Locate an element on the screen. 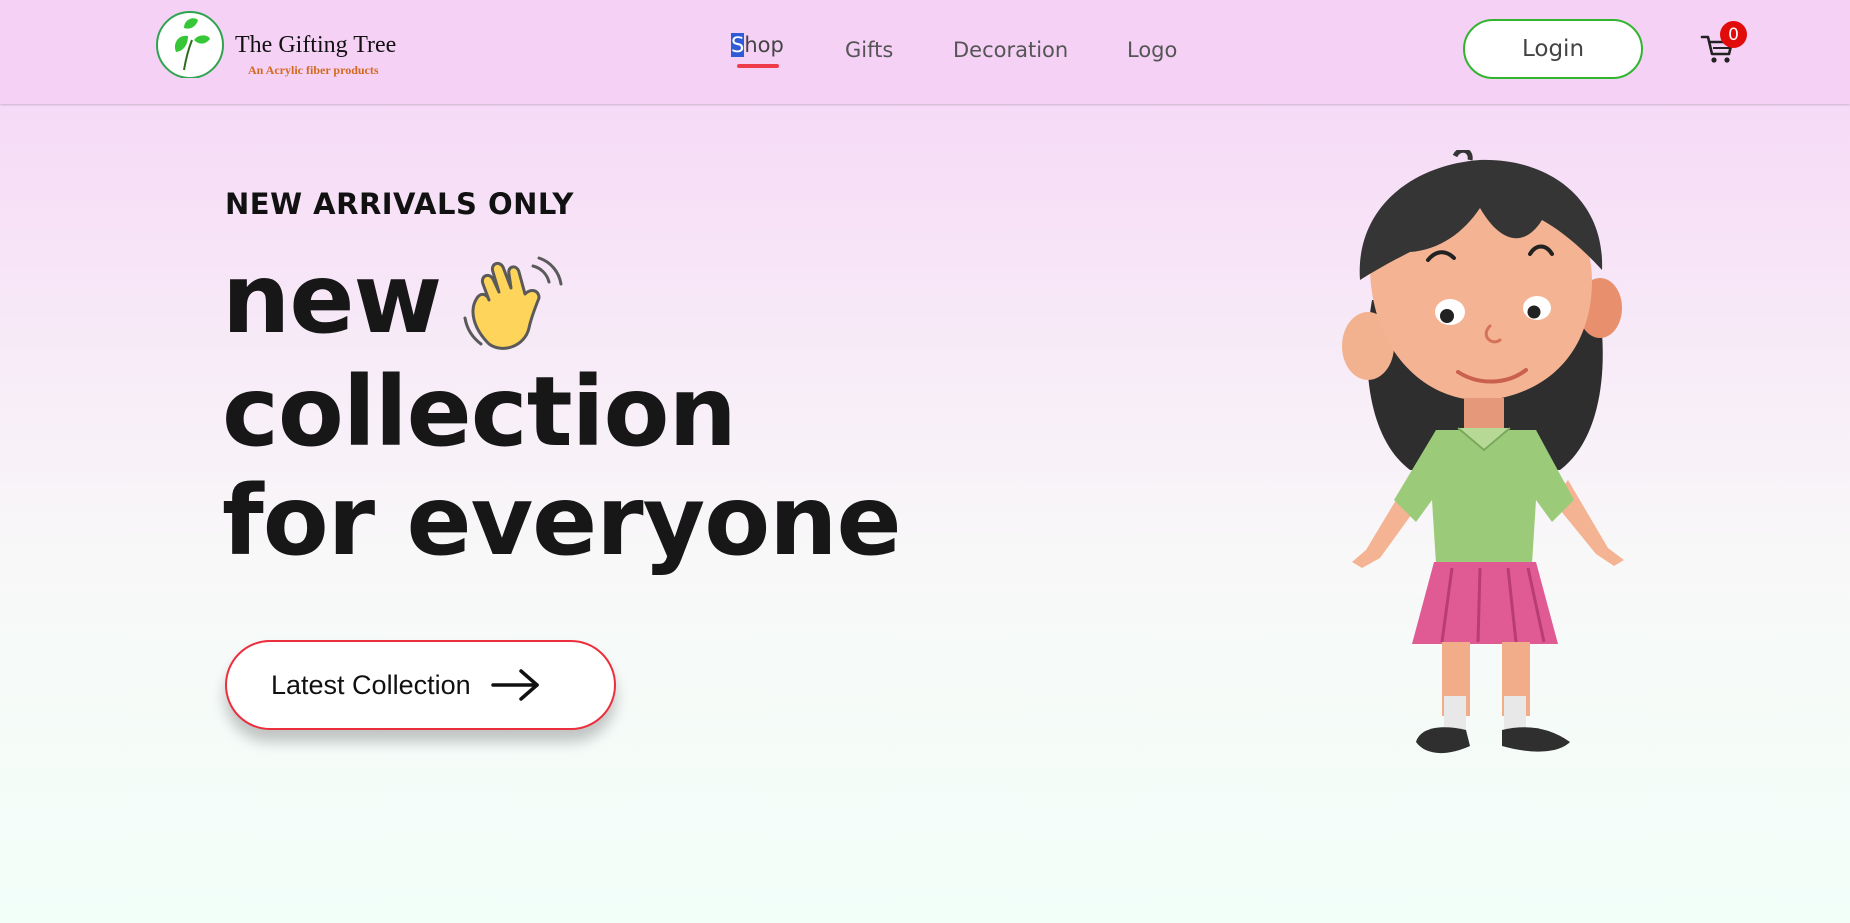 This screenshot has height=923, width=1850. nav-item-shop-rest: hop is located at coordinates (764, 45).